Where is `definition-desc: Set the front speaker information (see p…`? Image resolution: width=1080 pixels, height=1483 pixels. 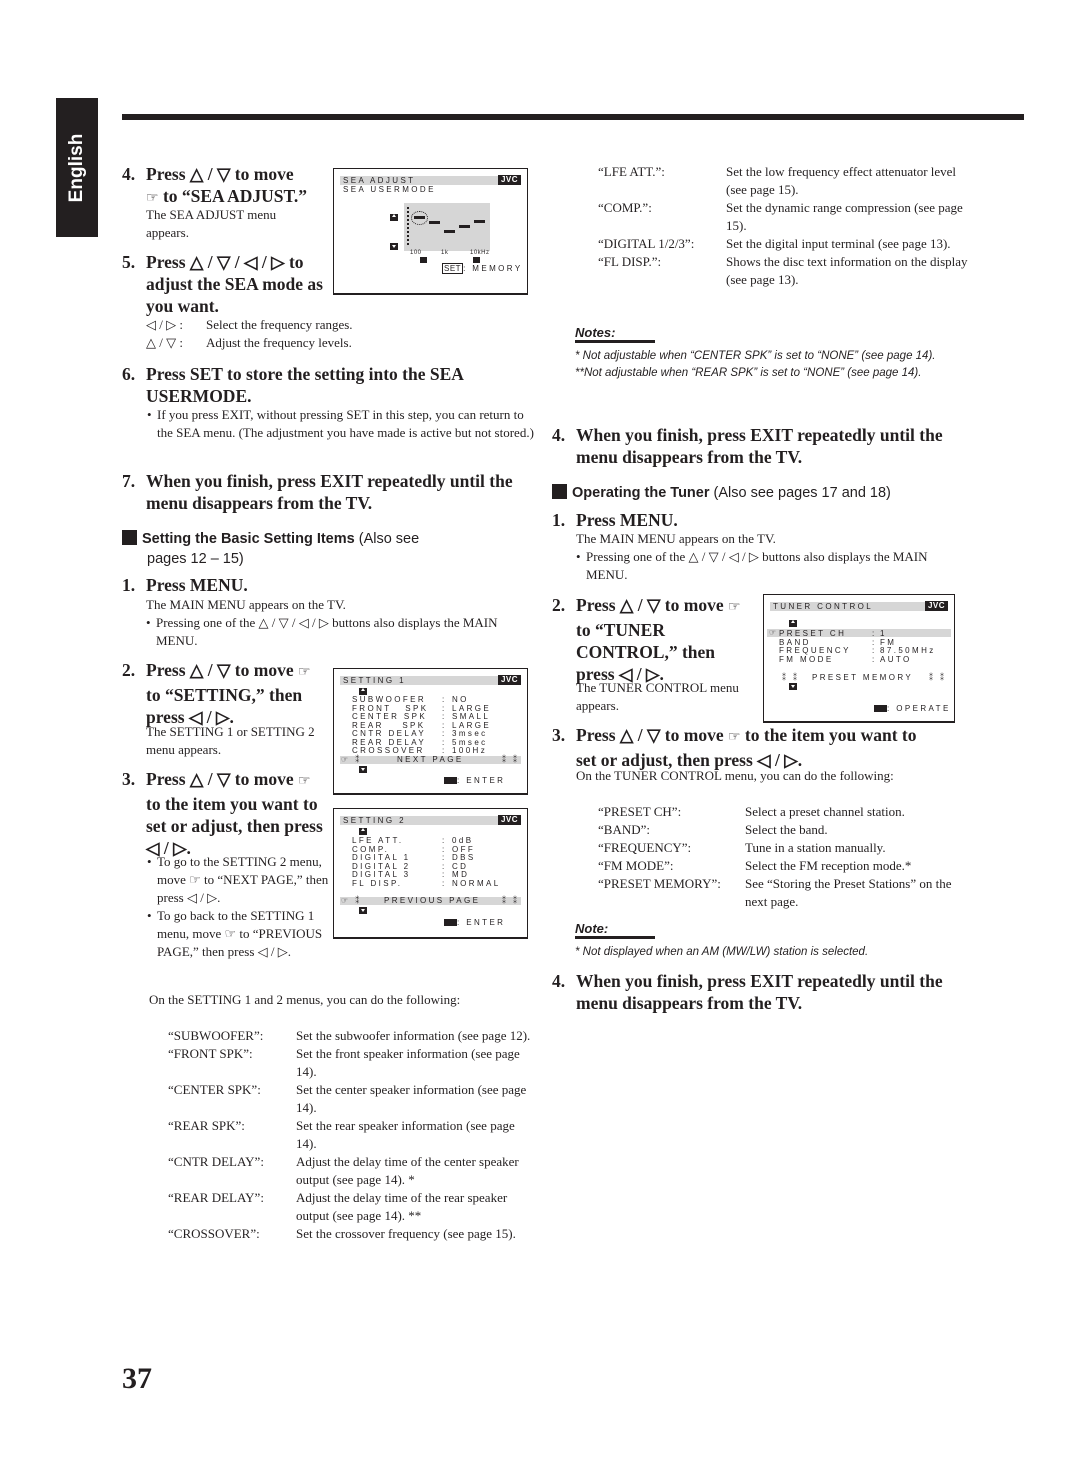 definition-desc: Set the front speaker information (see p… is located at coordinates (408, 1062).